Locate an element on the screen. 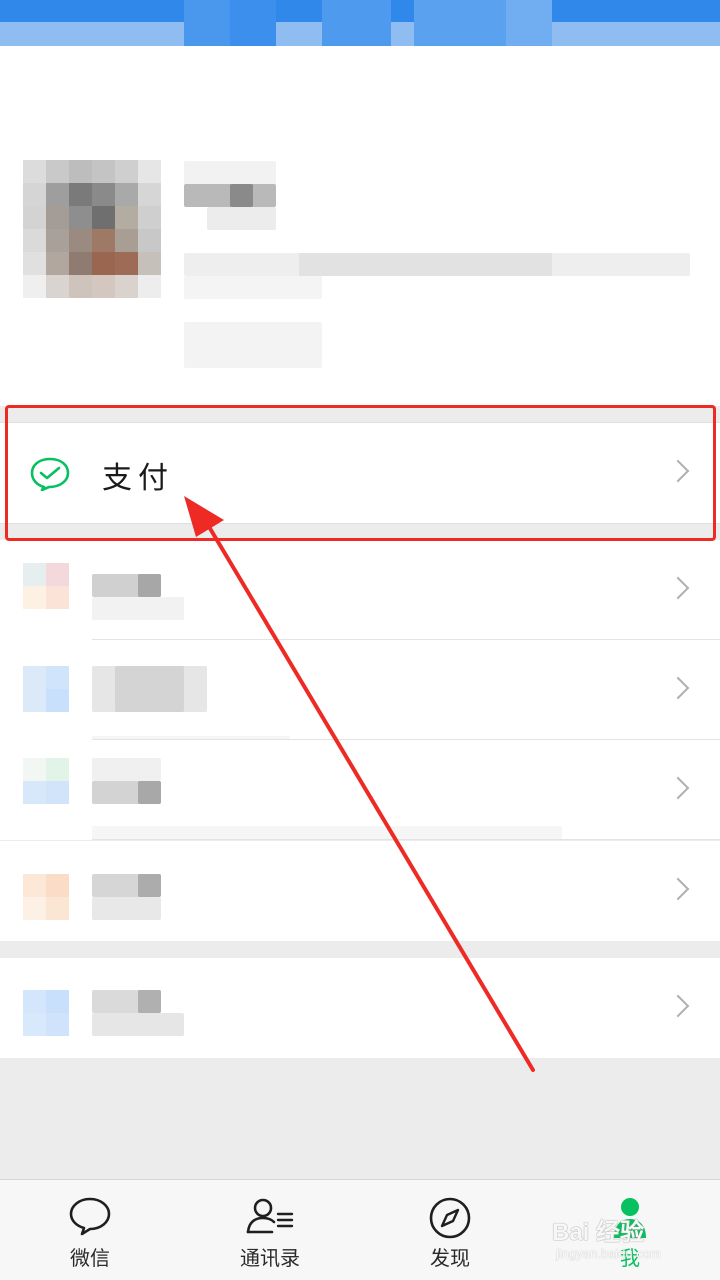  tab-bar: 微信 通讯录 发现 我 is located at coordinates (360, 1229).